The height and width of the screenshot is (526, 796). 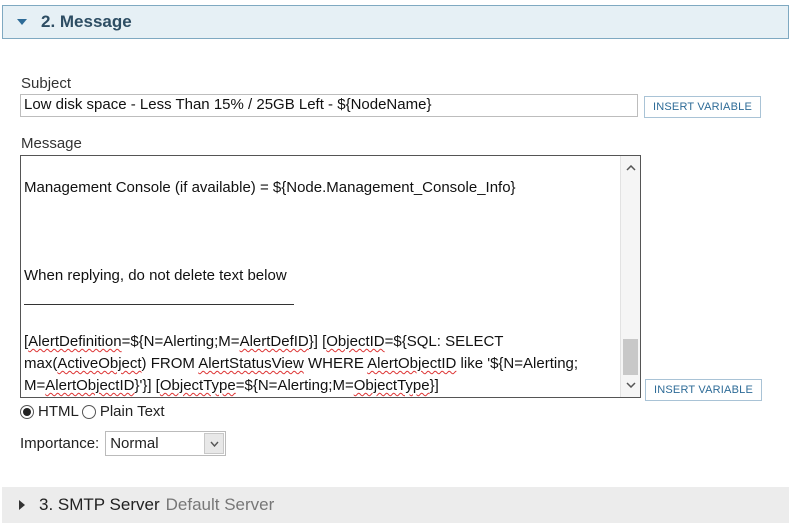 I want to click on chevron-up-icon, so click(x=630, y=168).